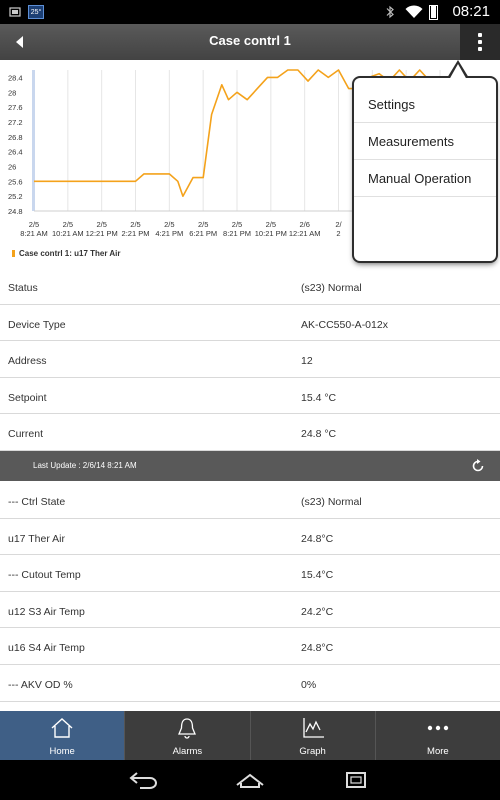 Image resolution: width=500 pixels, height=800 pixels. I want to click on tab-more: More, so click(438, 735).